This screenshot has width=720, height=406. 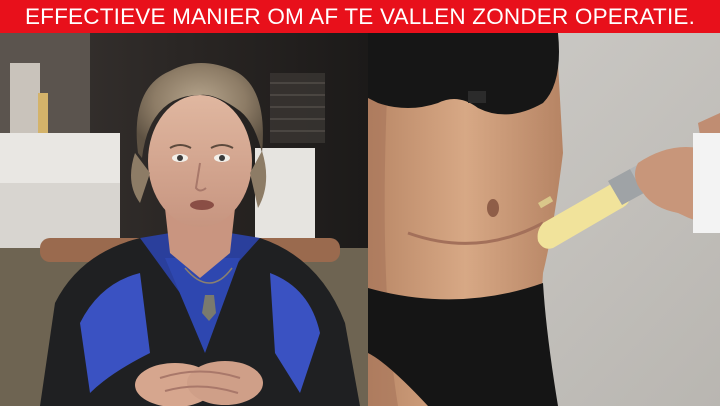 I want to click on clasped-hands-icon, so click(x=199, y=383).